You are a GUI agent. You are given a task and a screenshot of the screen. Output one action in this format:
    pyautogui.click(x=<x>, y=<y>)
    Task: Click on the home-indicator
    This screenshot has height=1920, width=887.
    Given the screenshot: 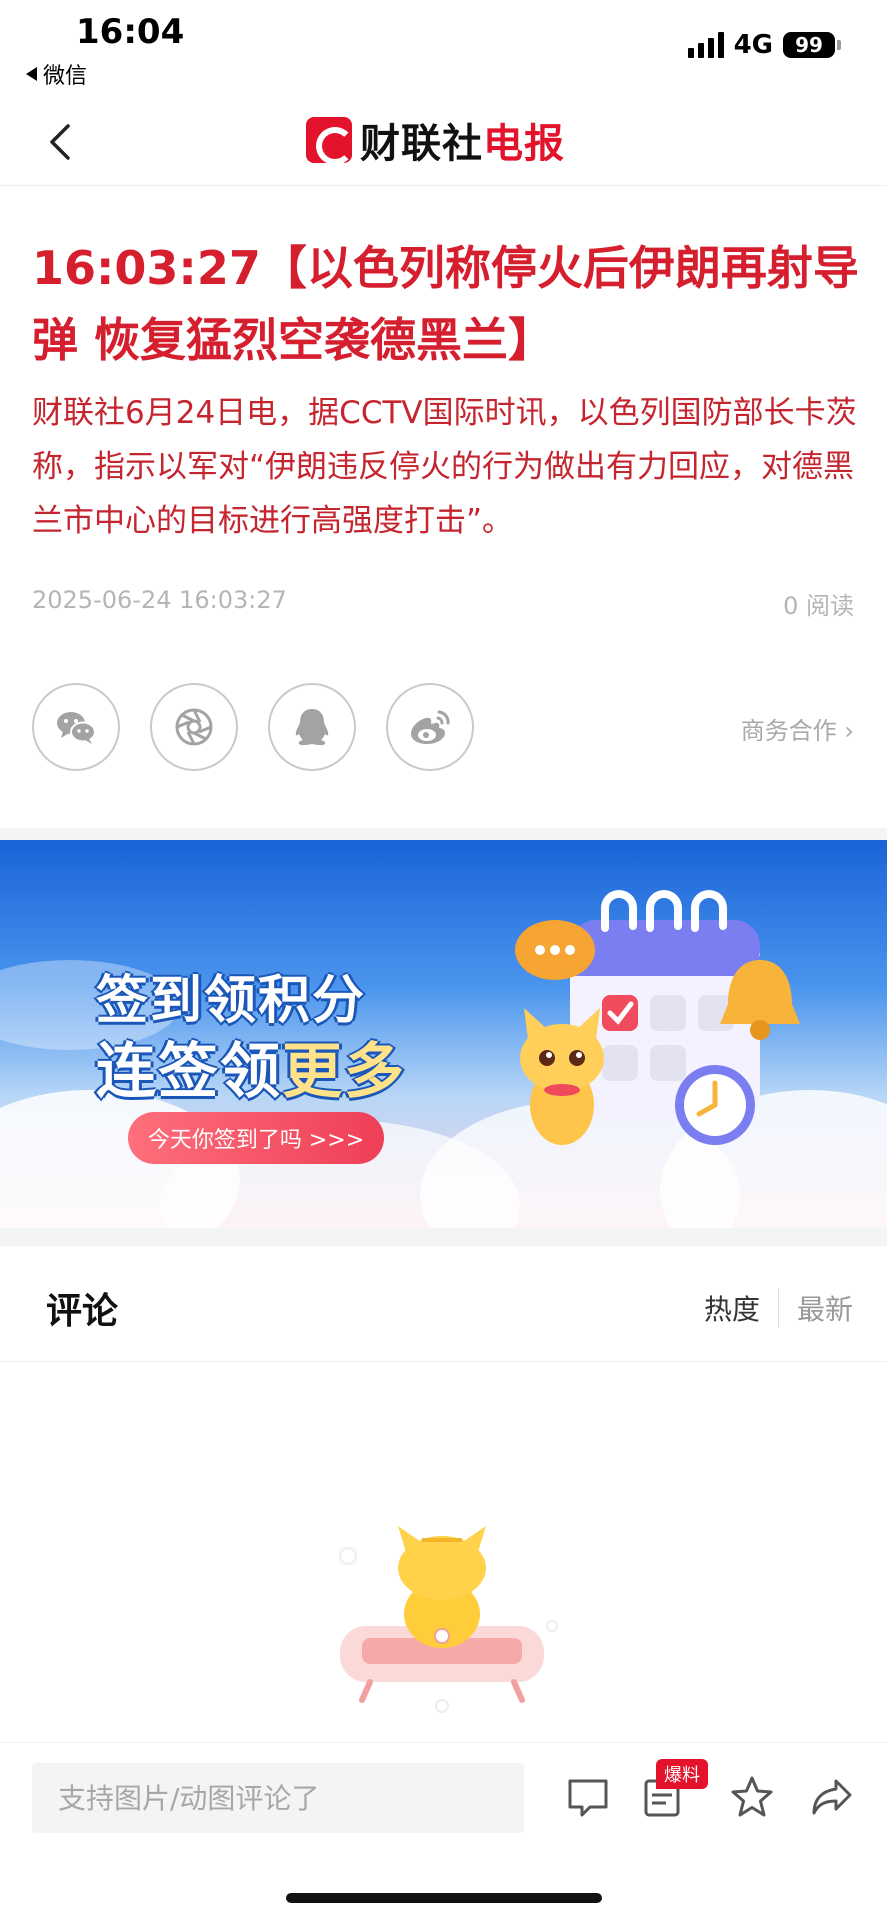 What is the action you would take?
    pyautogui.click(x=444, y=1898)
    